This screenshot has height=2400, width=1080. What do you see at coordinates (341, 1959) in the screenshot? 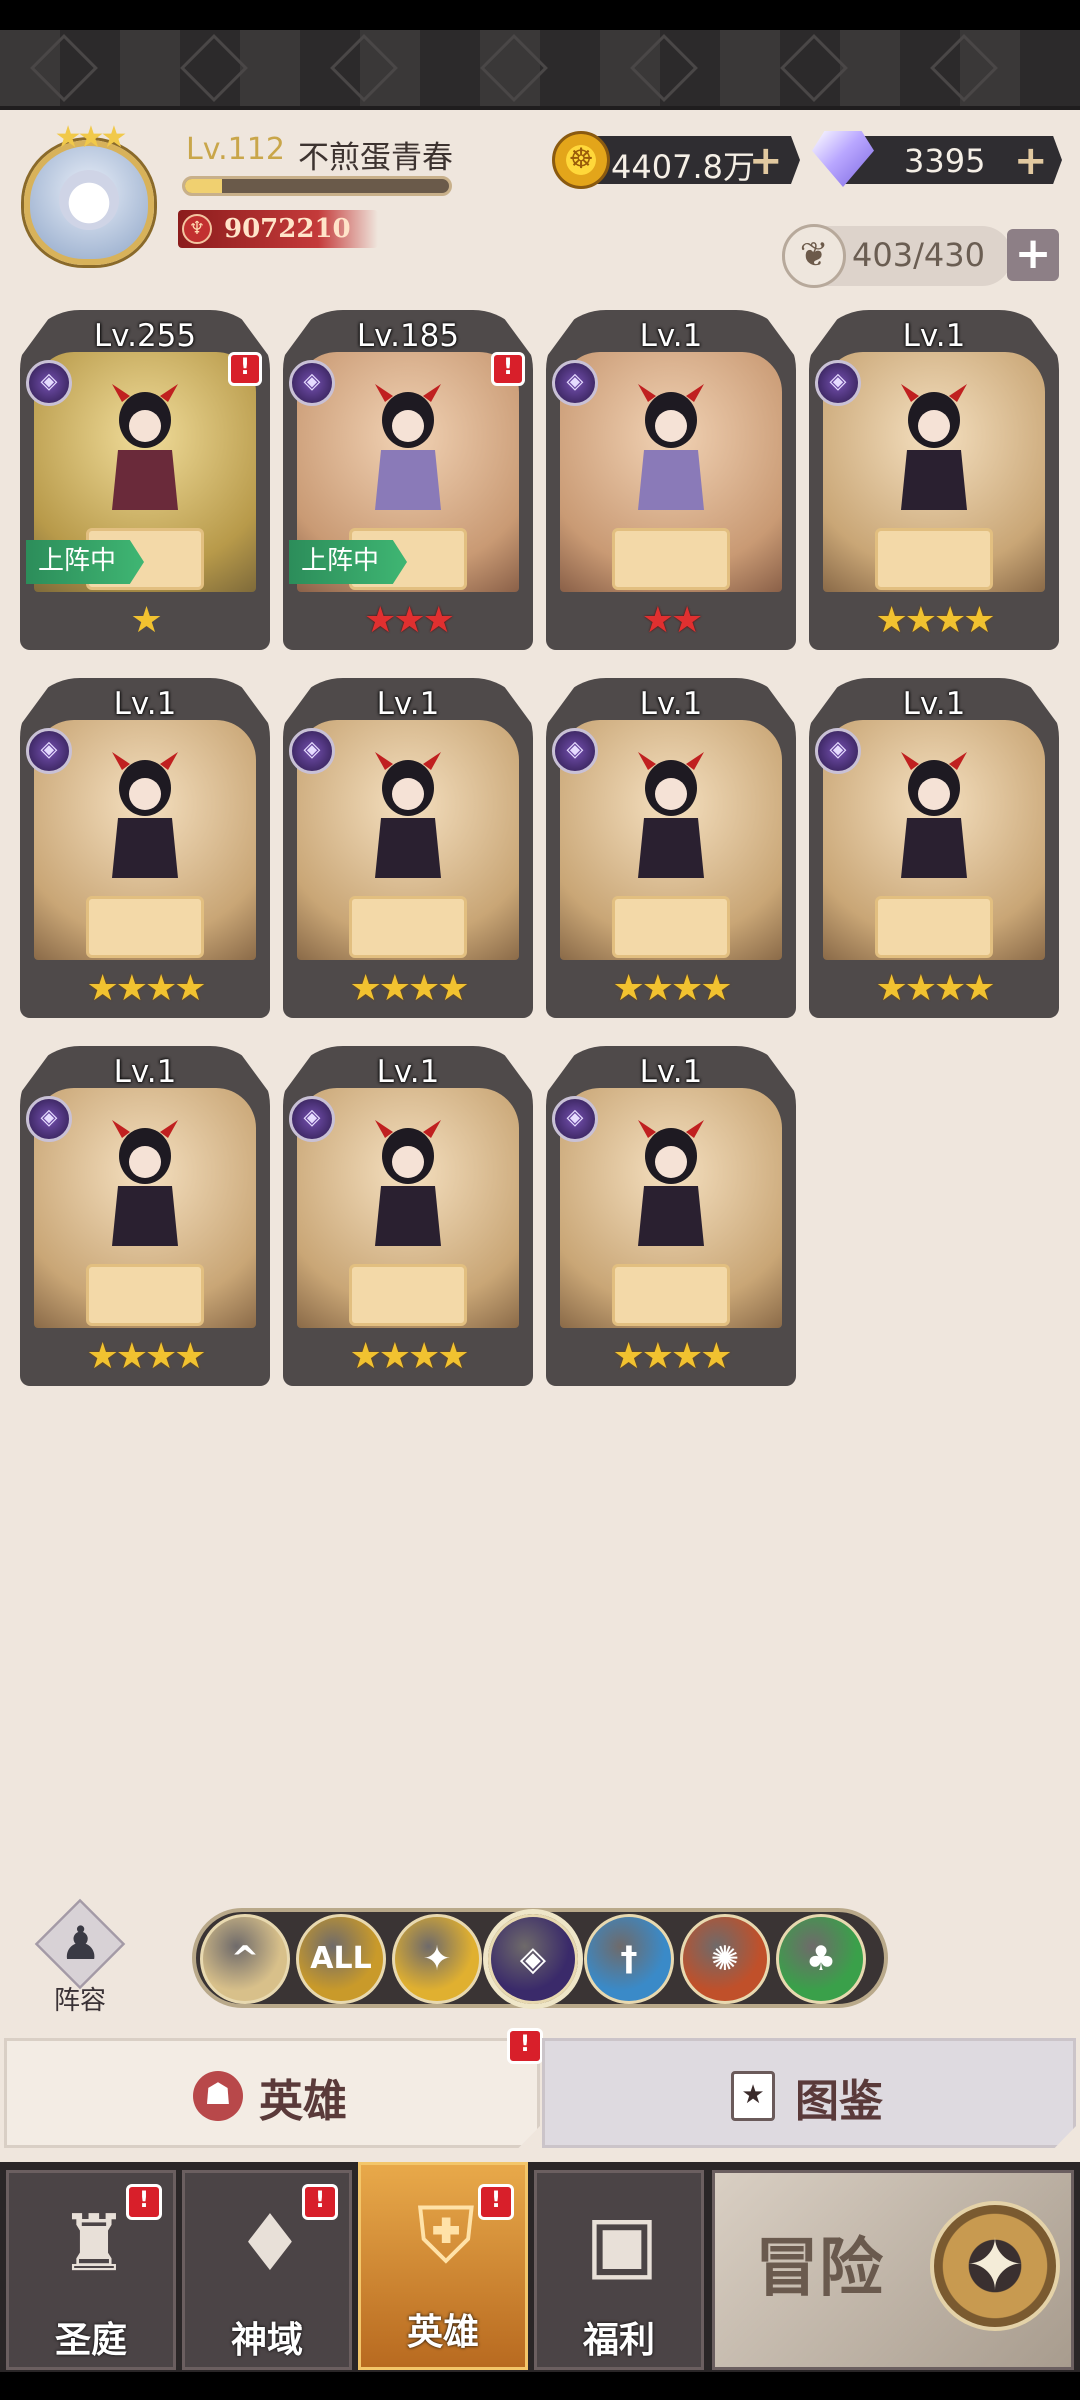
I see `all-icon: ALL` at bounding box center [341, 1959].